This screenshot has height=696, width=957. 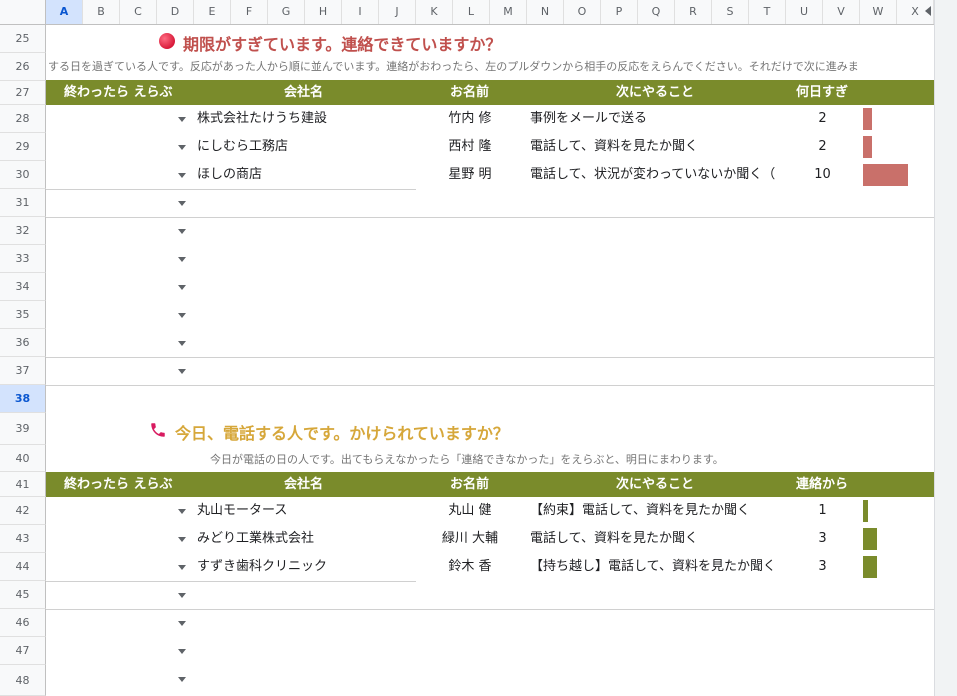 I want to click on column-header-w: W, so click(x=878, y=12).